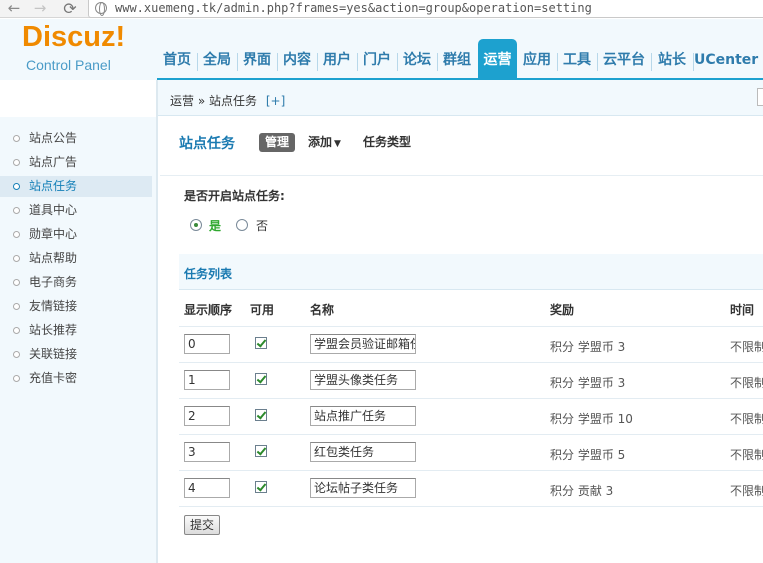 The height and width of the screenshot is (563, 763). I want to click on sidebar-item-9: 关联链接, so click(76, 354).